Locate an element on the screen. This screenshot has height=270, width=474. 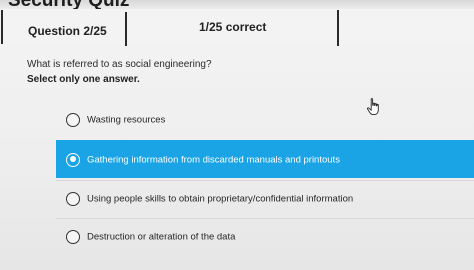
answer-option-label: Wasting resources is located at coordinates (126, 120).